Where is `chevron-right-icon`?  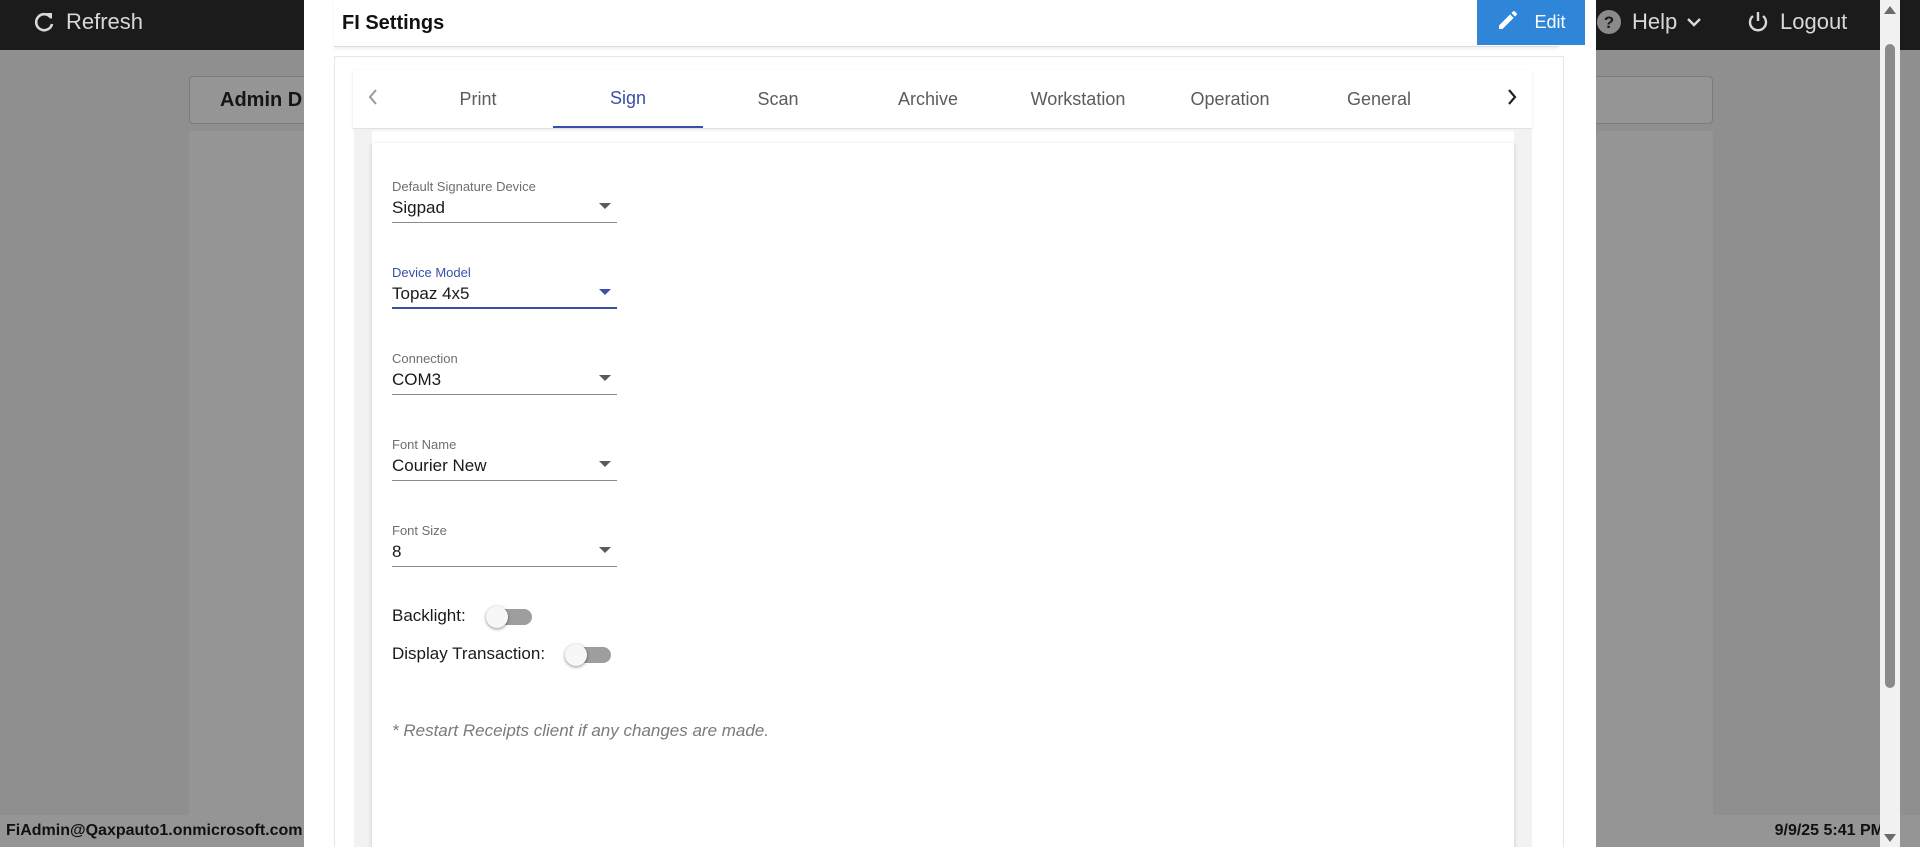 chevron-right-icon is located at coordinates (1512, 99).